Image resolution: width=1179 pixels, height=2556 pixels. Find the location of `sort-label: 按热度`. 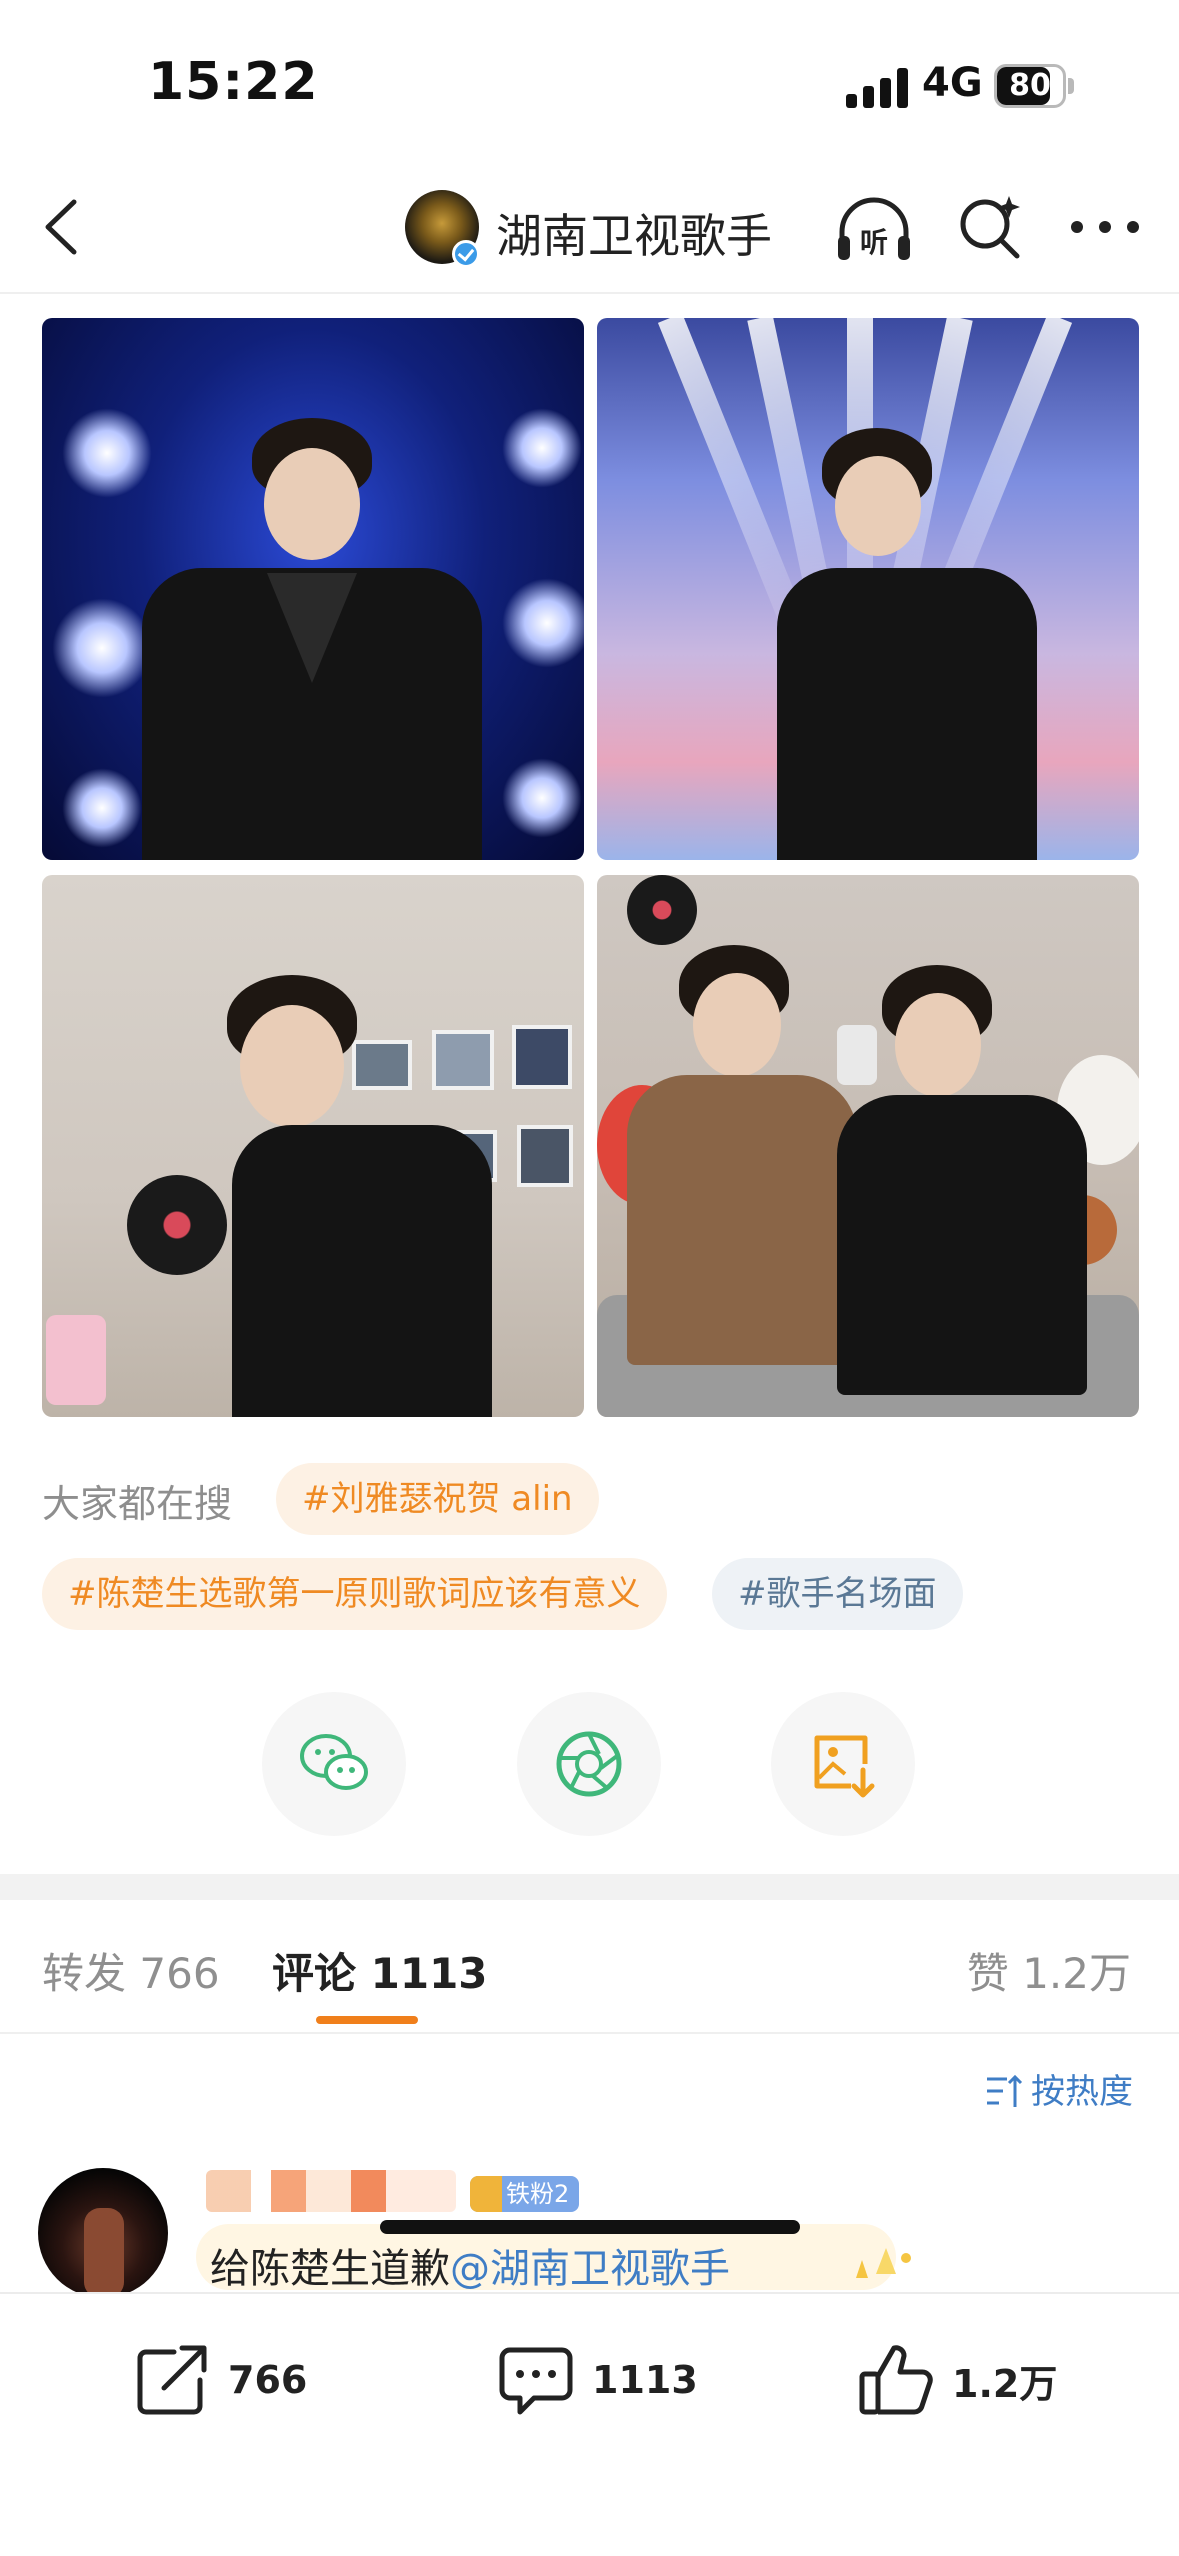

sort-label: 按热度 is located at coordinates (1082, 2092).